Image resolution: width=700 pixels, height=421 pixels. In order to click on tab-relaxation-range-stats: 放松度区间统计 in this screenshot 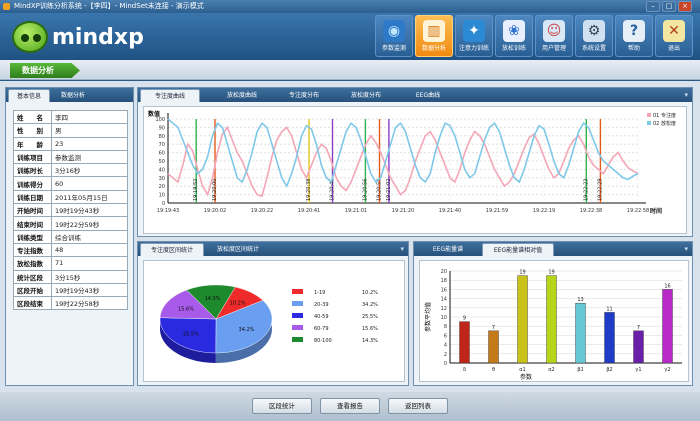, I will do `click(238, 249)`.